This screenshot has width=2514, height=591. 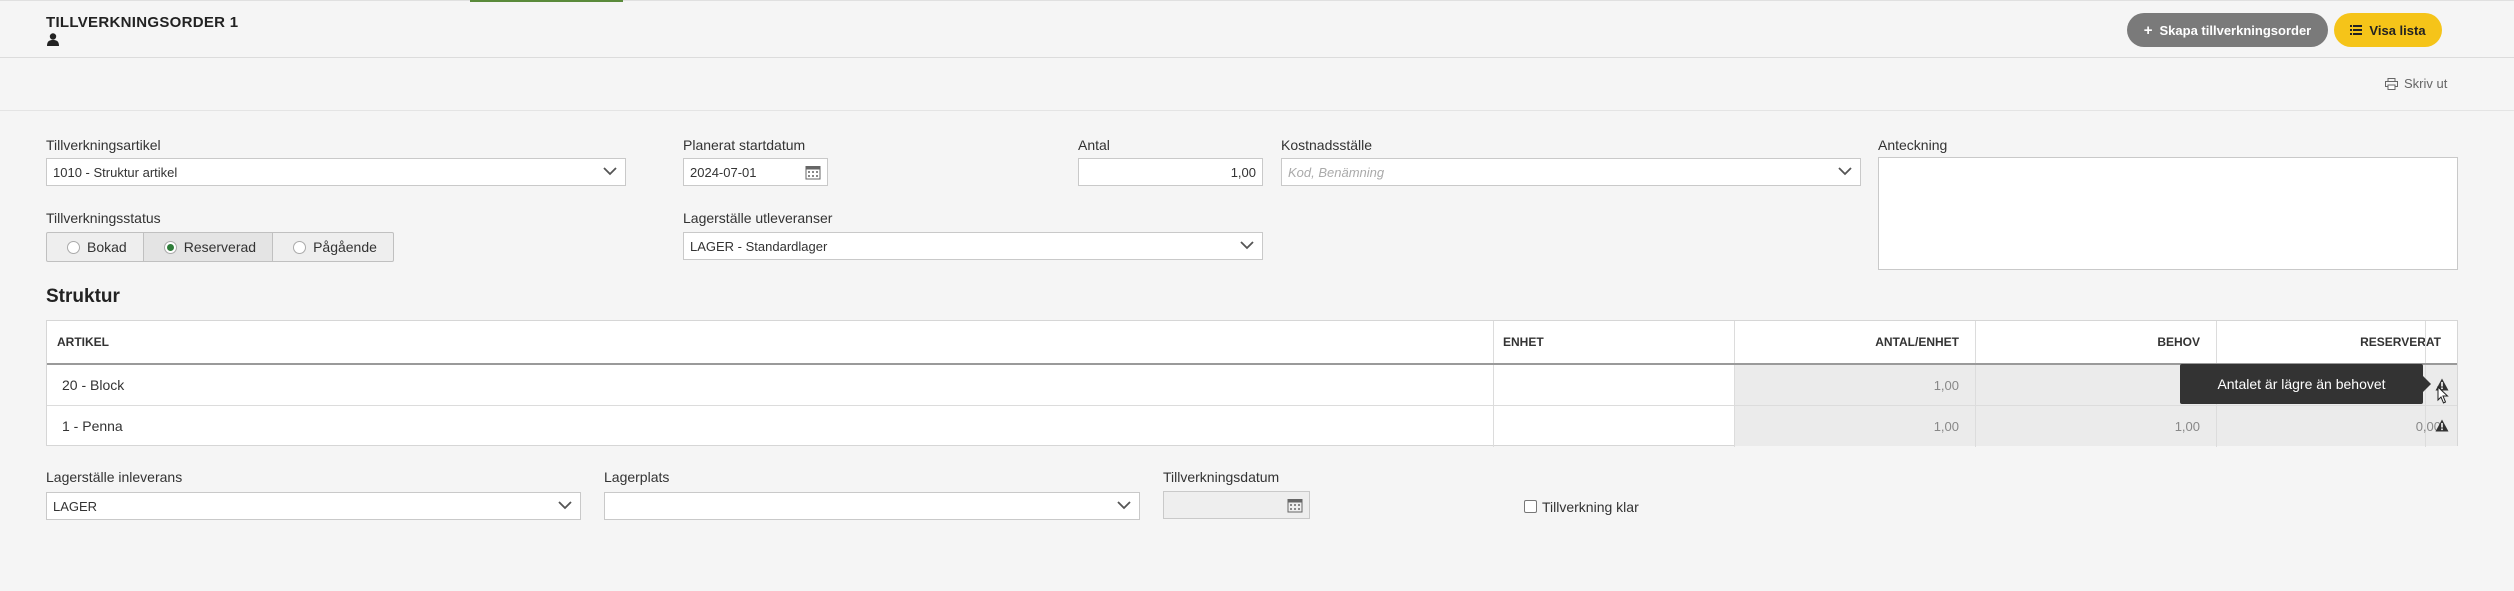 What do you see at coordinates (53, 39) in the screenshot?
I see `user-icon` at bounding box center [53, 39].